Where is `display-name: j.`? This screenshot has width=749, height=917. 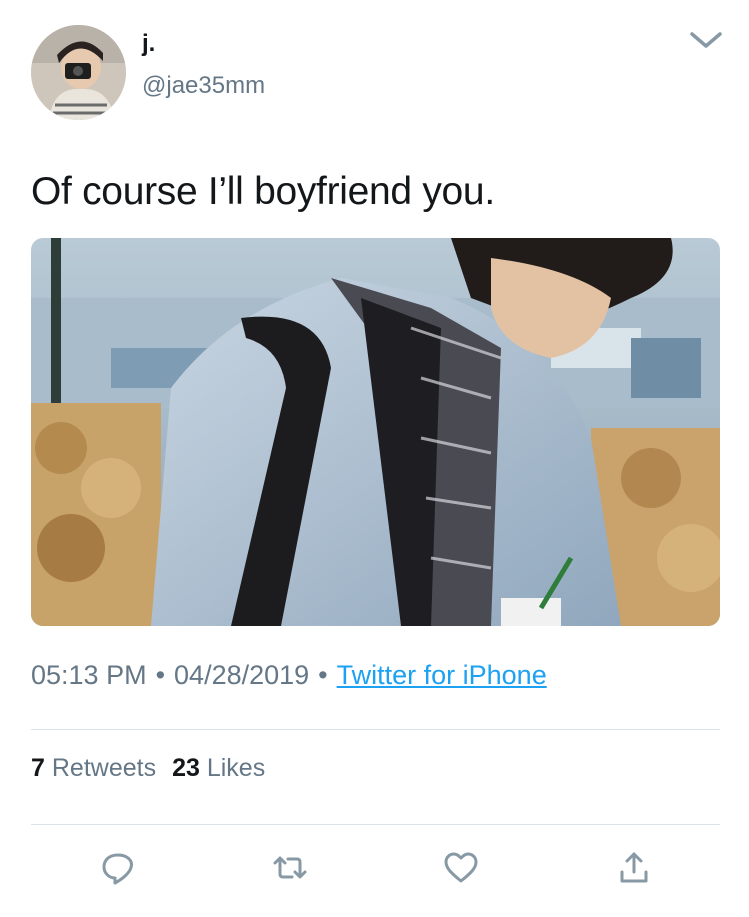 display-name: j. is located at coordinates (148, 44).